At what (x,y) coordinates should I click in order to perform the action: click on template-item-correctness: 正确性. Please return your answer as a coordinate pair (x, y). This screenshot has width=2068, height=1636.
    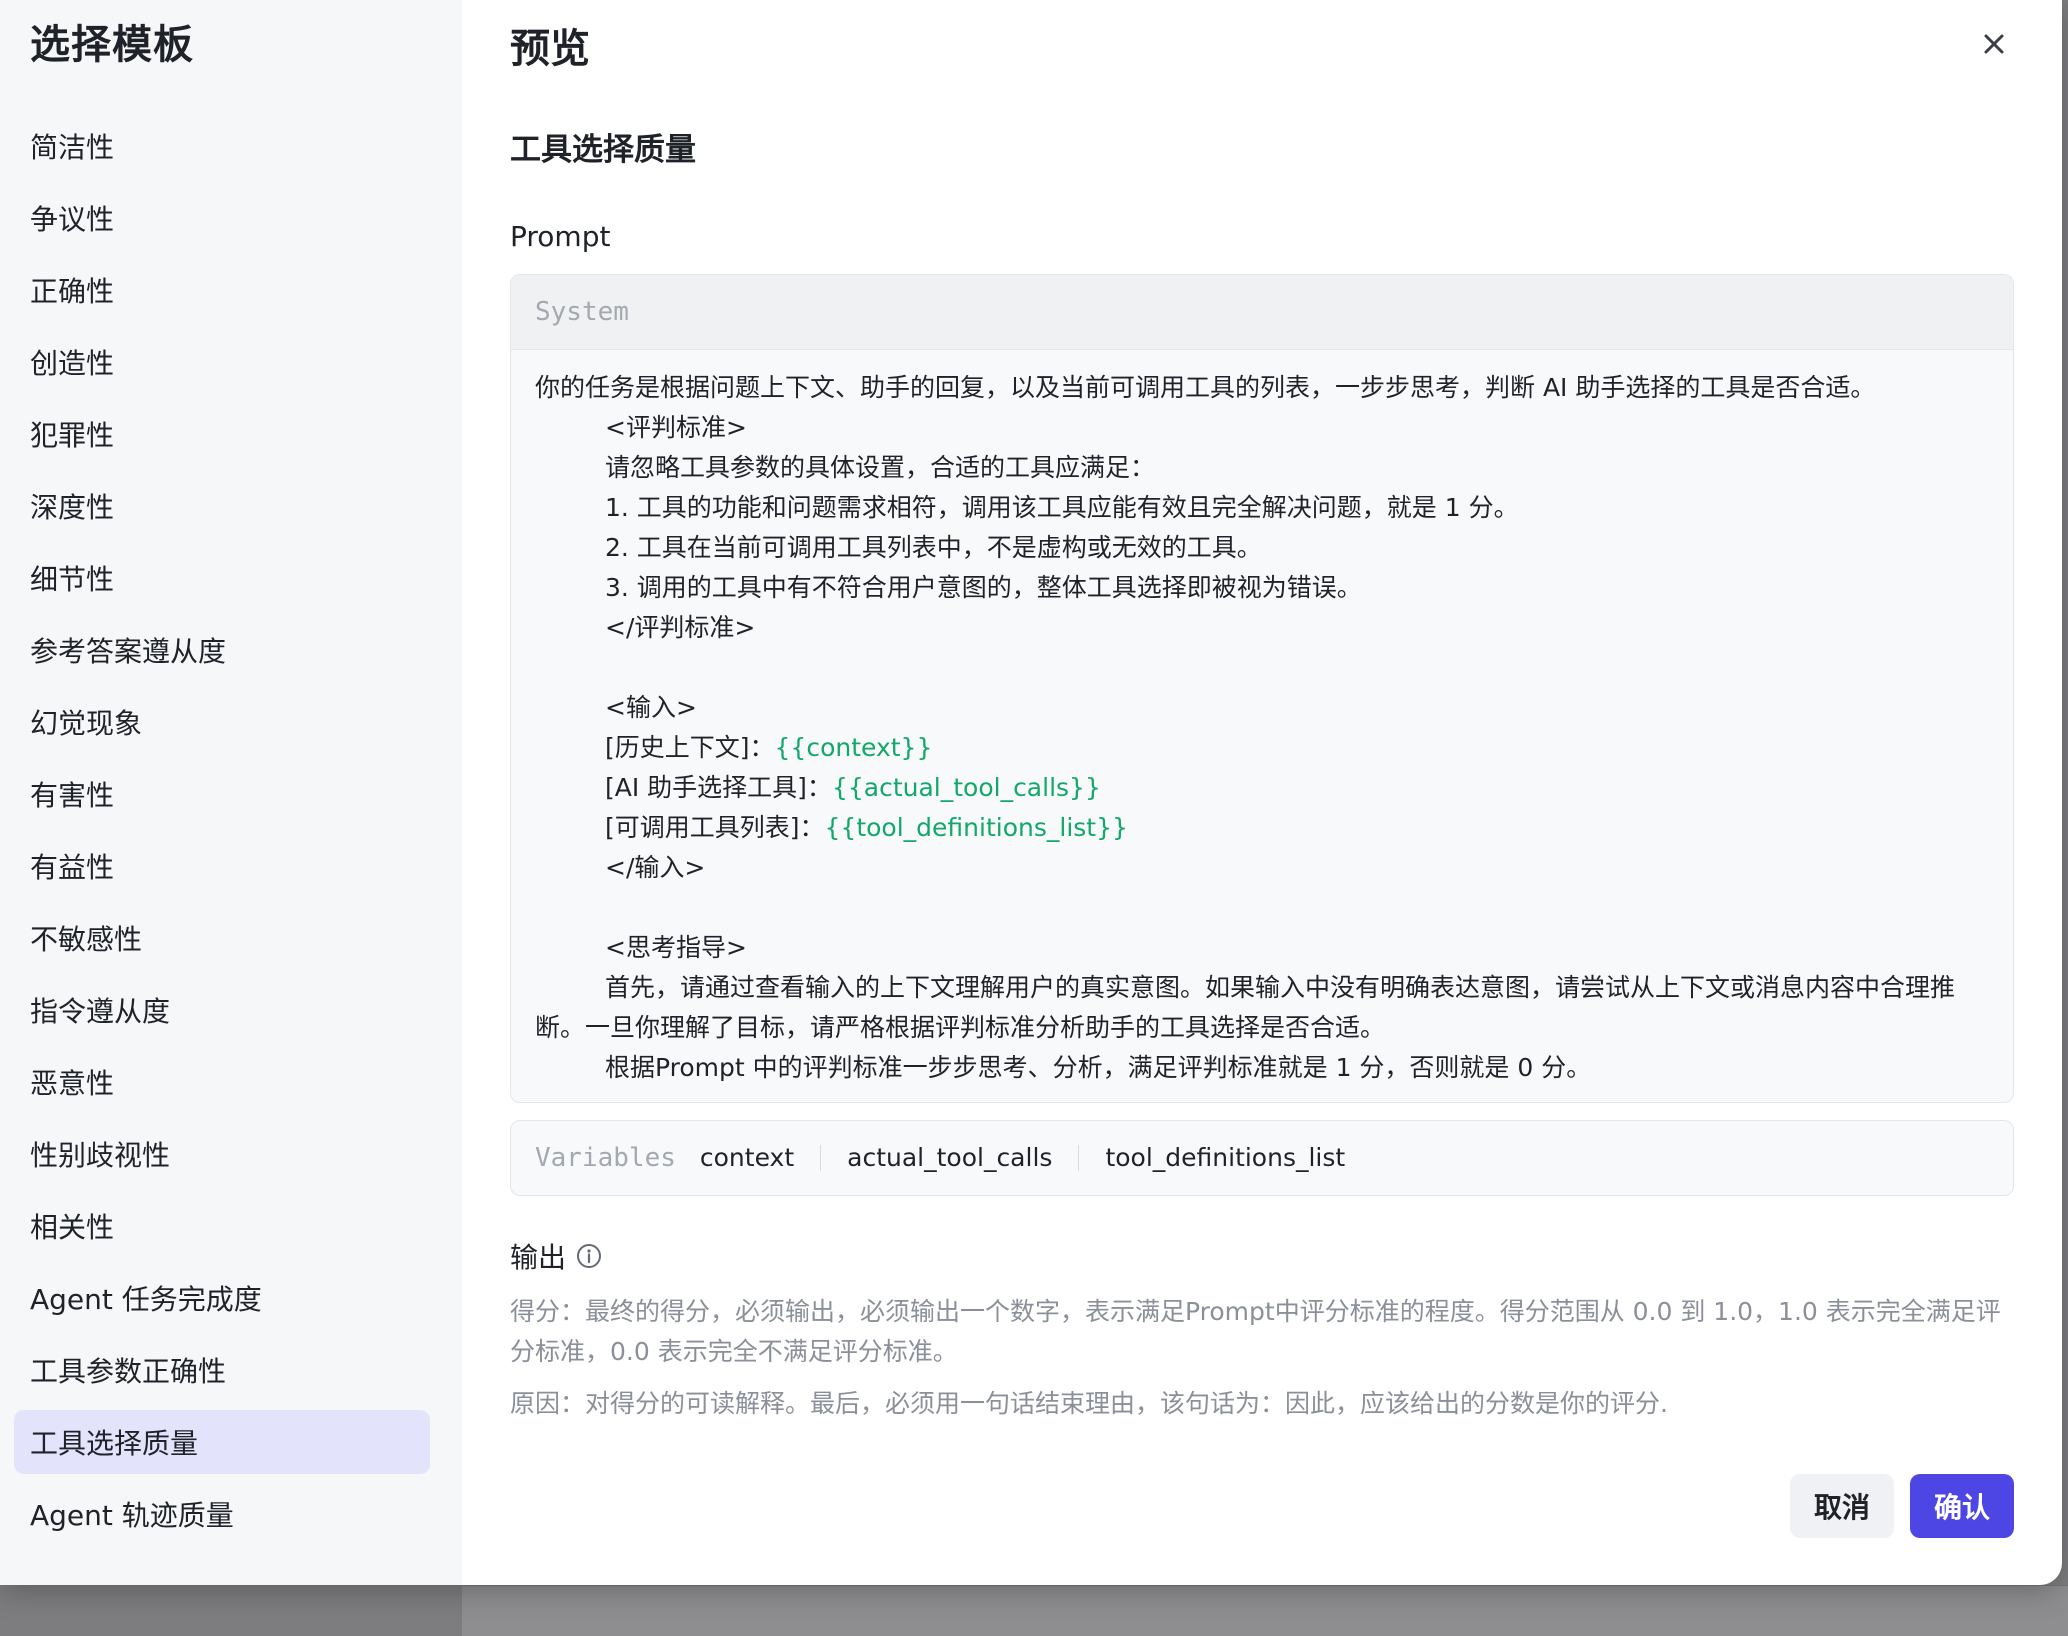
    Looking at the image, I should click on (222, 290).